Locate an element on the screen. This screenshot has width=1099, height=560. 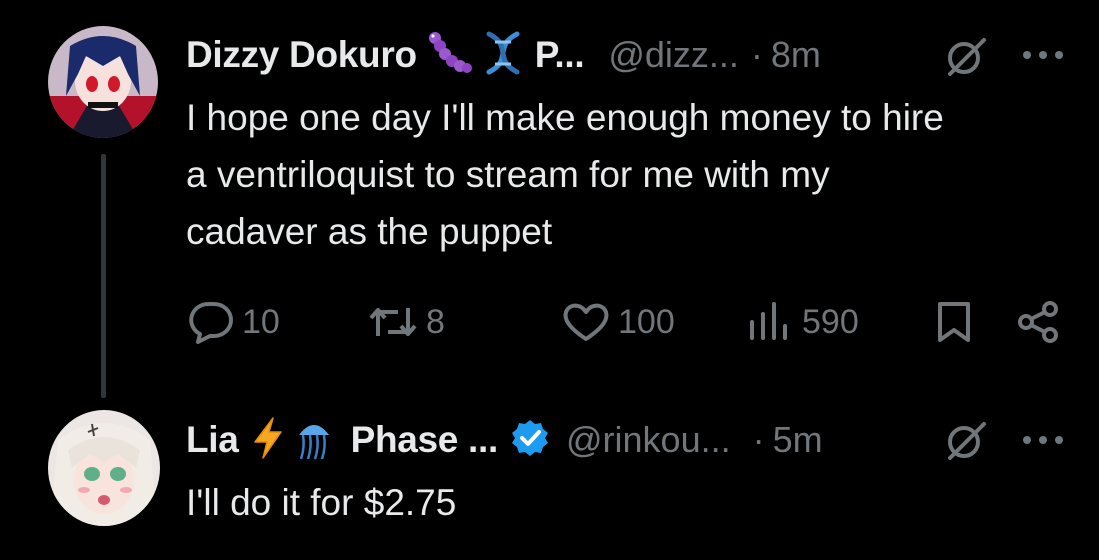
verified-badge-icon is located at coordinates (530, 440).